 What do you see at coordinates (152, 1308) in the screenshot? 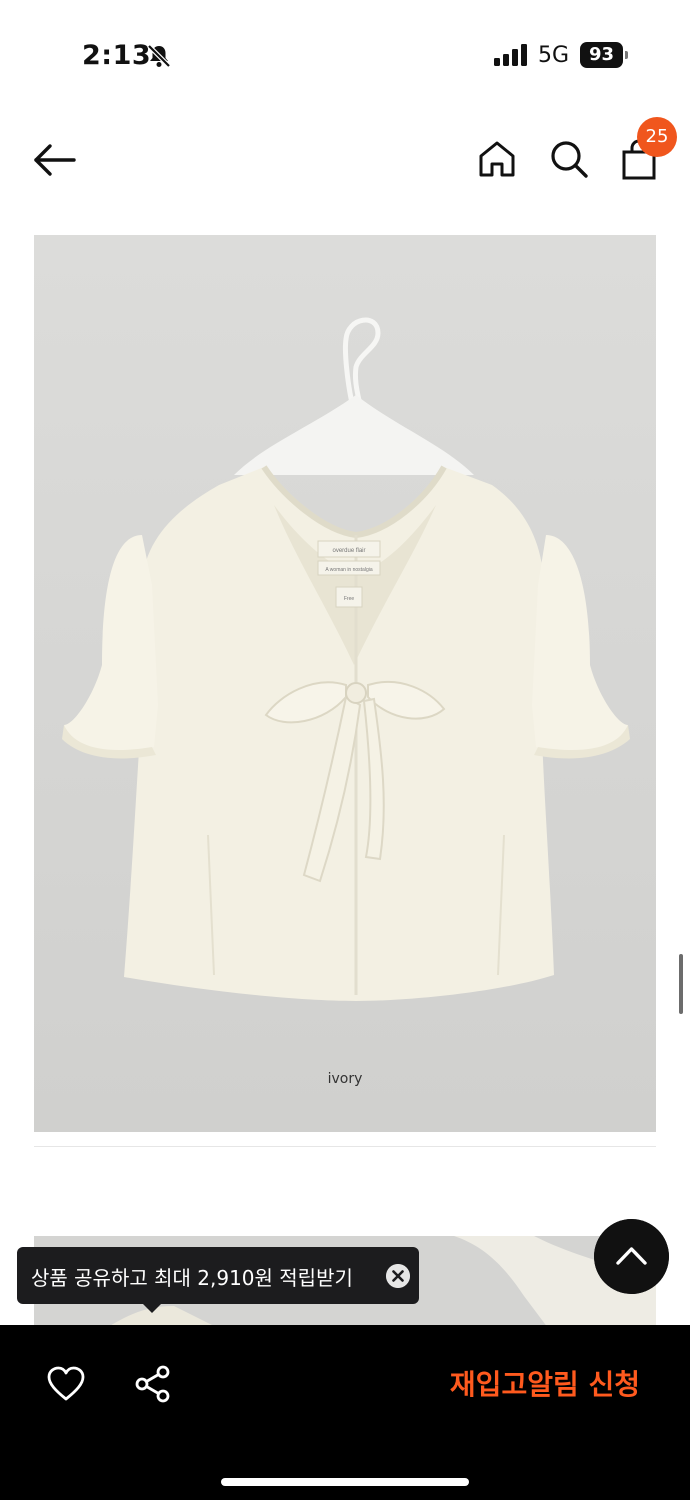
I see `tooltip-arrow` at bounding box center [152, 1308].